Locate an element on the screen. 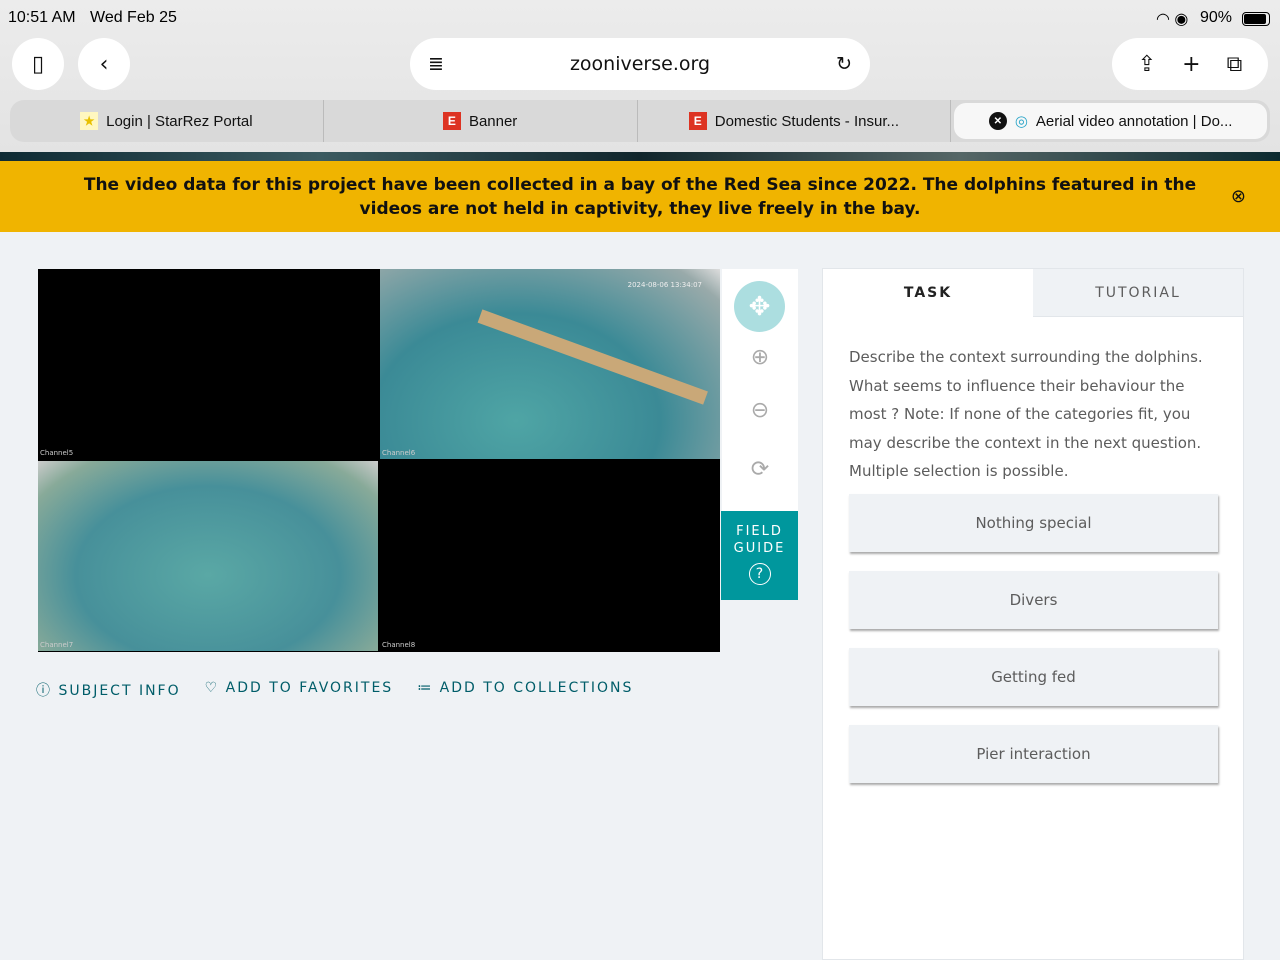 Image resolution: width=1280 pixels, height=960 pixels. video-channel-5: Channel5 is located at coordinates (208, 364).